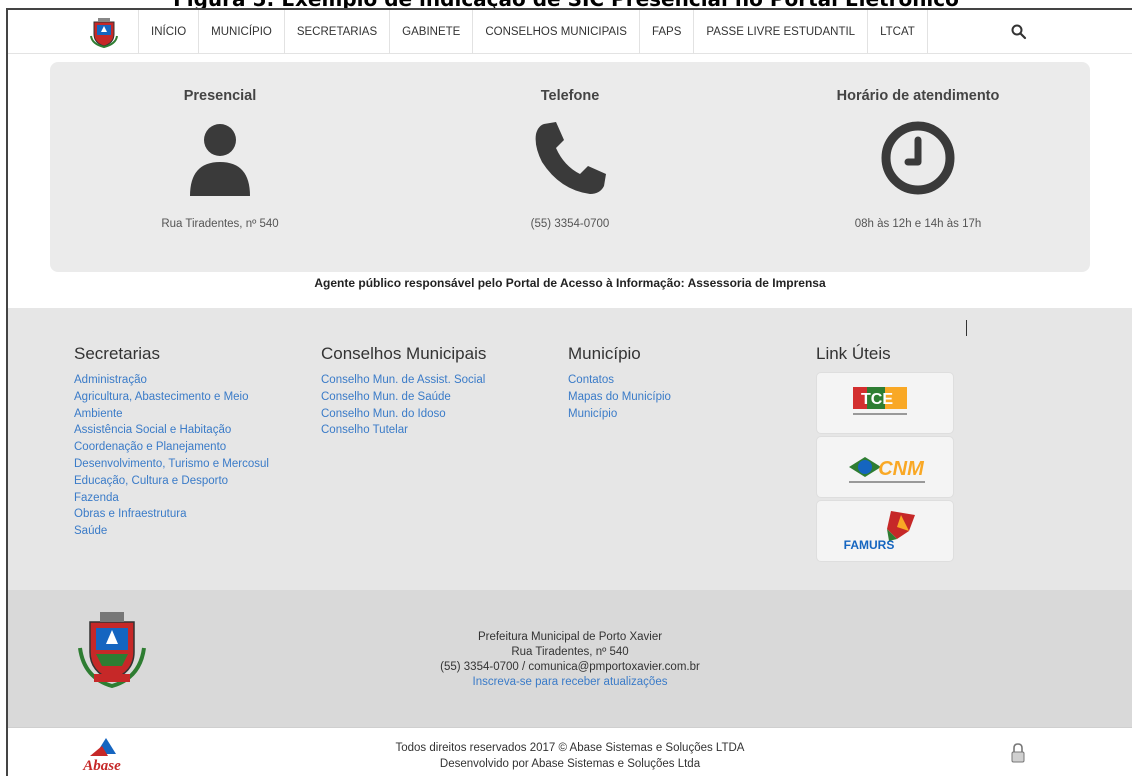 The image size is (1132, 776). I want to click on link-administracao: Administração, so click(194, 380).